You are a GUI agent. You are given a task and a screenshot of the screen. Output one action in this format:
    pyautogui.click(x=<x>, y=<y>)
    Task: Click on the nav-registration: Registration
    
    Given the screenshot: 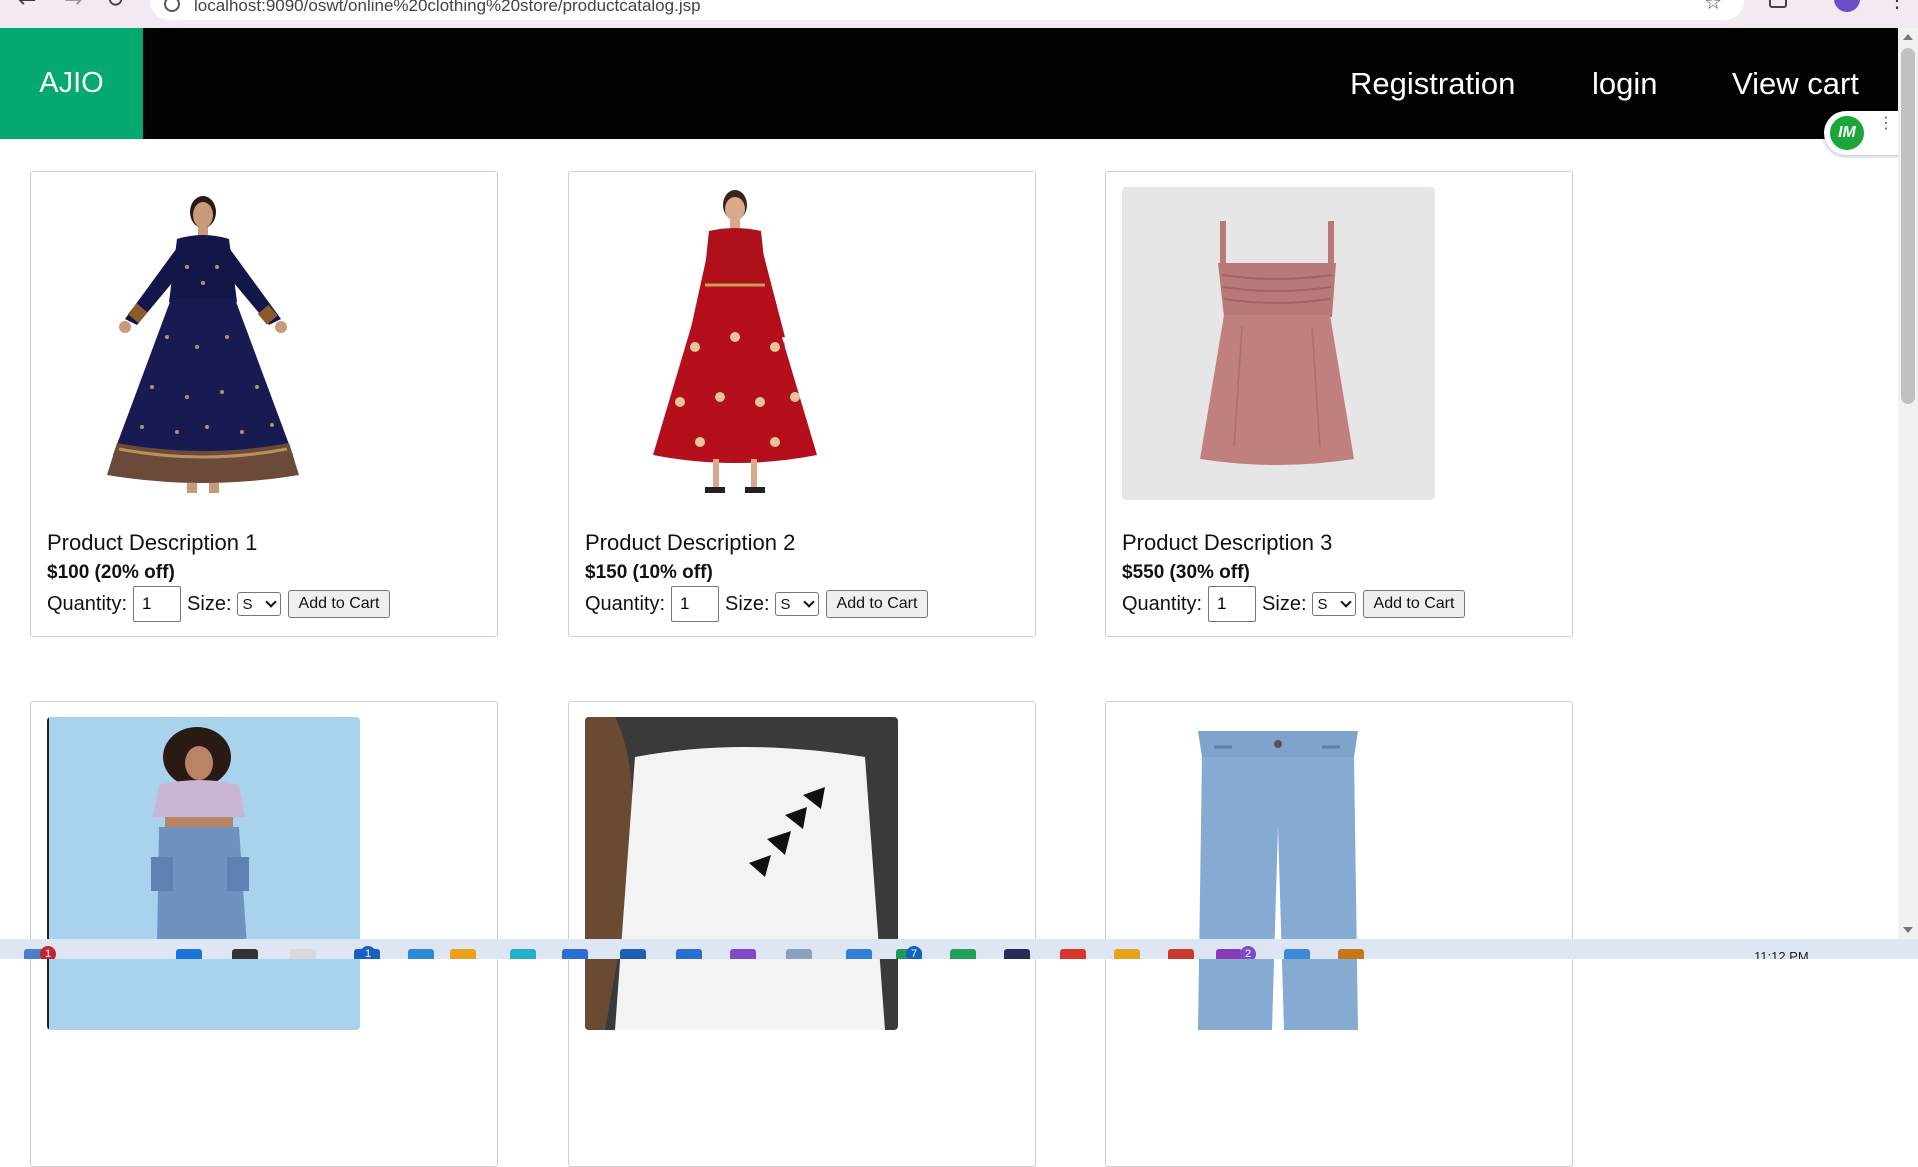 What is the action you would take?
    pyautogui.click(x=1432, y=83)
    